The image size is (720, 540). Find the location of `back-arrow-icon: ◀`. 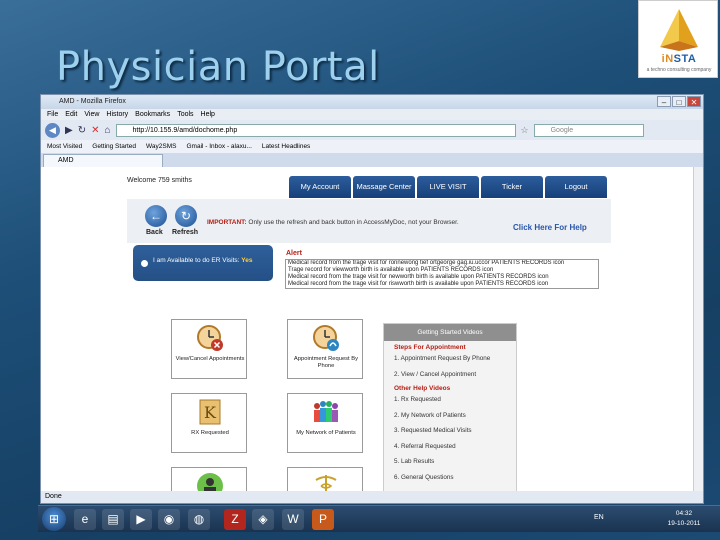

back-arrow-icon: ◀ is located at coordinates (52, 130).